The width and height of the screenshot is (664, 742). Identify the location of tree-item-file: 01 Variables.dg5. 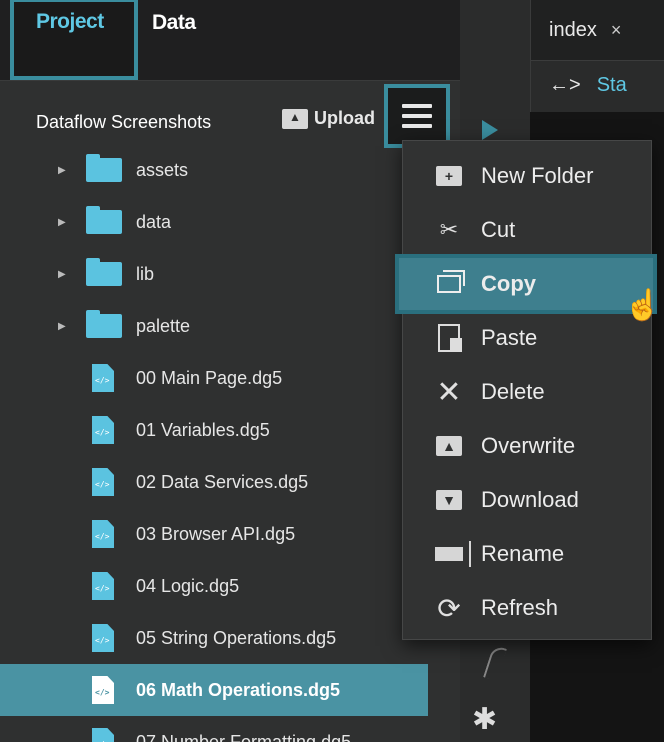
(214, 430).